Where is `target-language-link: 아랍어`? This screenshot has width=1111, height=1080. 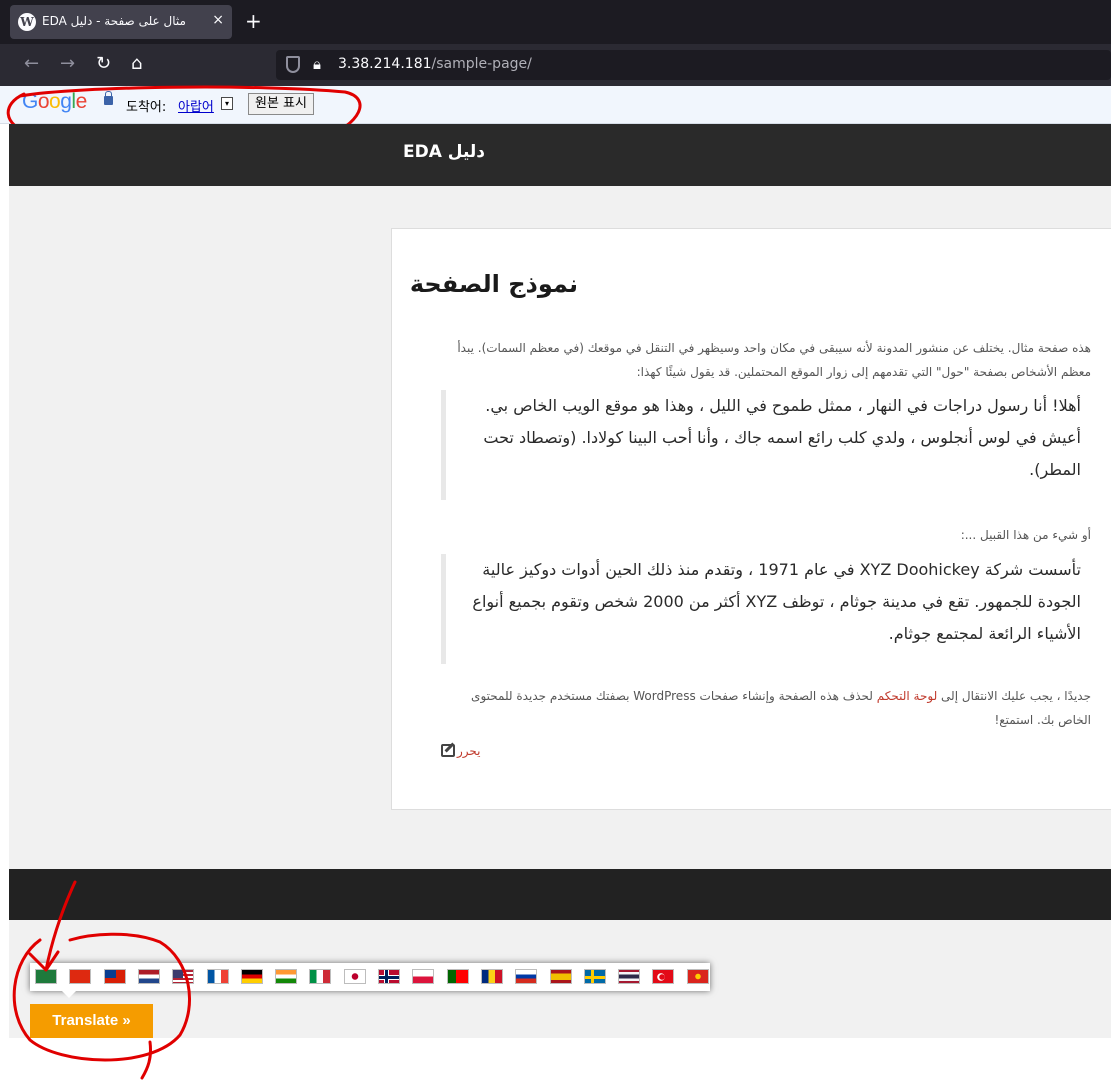
target-language-link: 아랍어 is located at coordinates (196, 105).